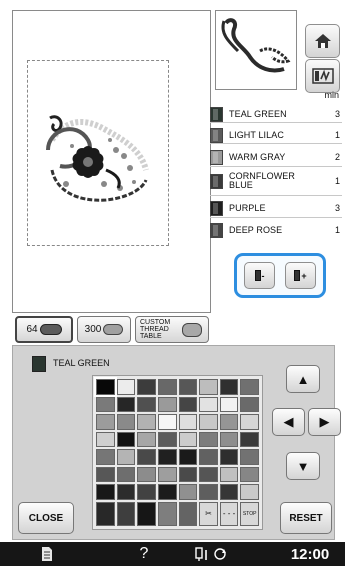 Image resolution: width=345 pixels, height=566 pixels. I want to click on home-button, so click(322, 41).